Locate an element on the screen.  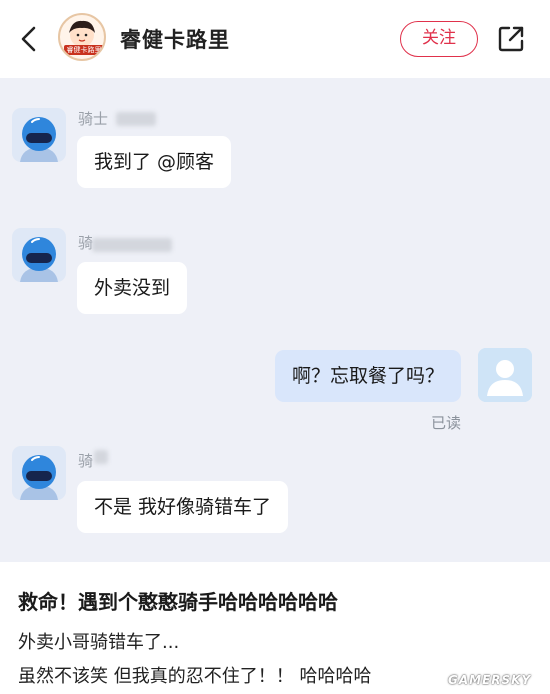
chevron-left-icon is located at coordinates (29, 39).